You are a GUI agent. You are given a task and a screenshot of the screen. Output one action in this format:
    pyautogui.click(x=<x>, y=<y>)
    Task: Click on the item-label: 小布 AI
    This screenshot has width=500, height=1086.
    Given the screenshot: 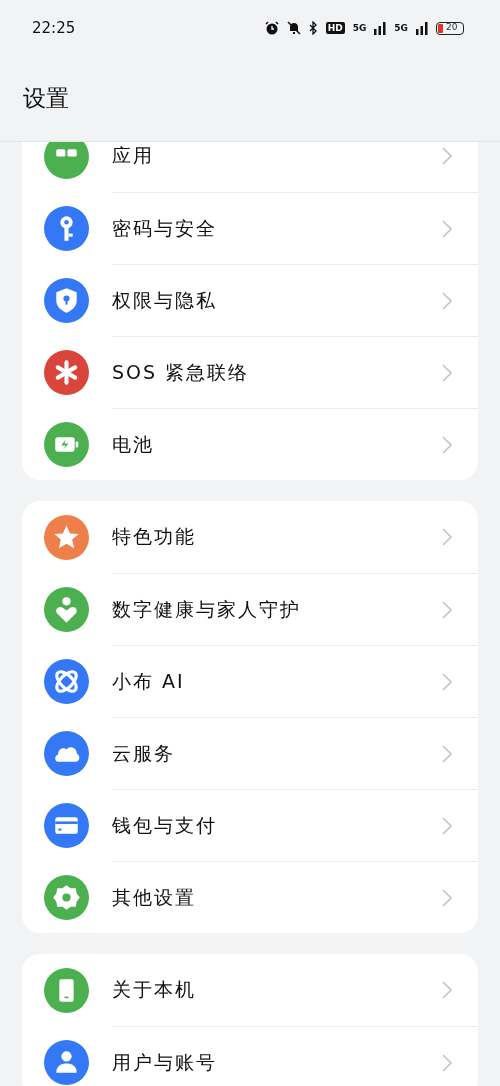 What is the action you would take?
    pyautogui.click(x=148, y=681)
    